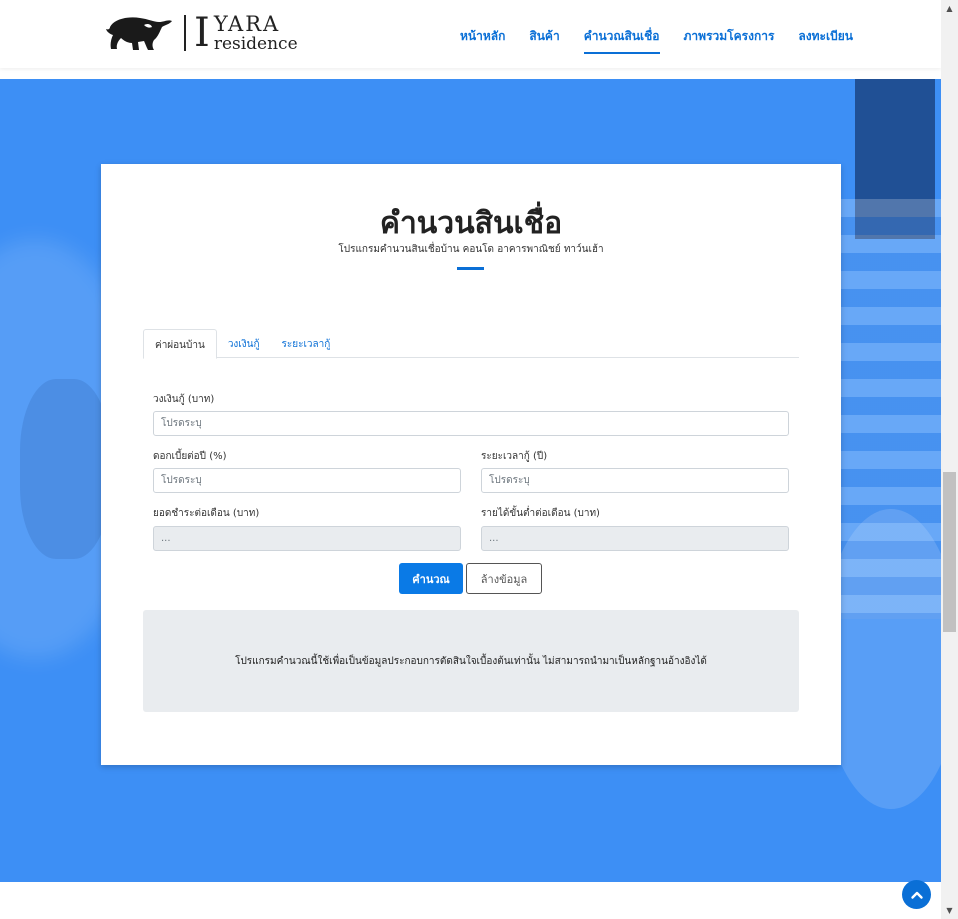 The height and width of the screenshot is (919, 958). Describe the element at coordinates (307, 480) in the screenshot. I see `interest-input` at that location.